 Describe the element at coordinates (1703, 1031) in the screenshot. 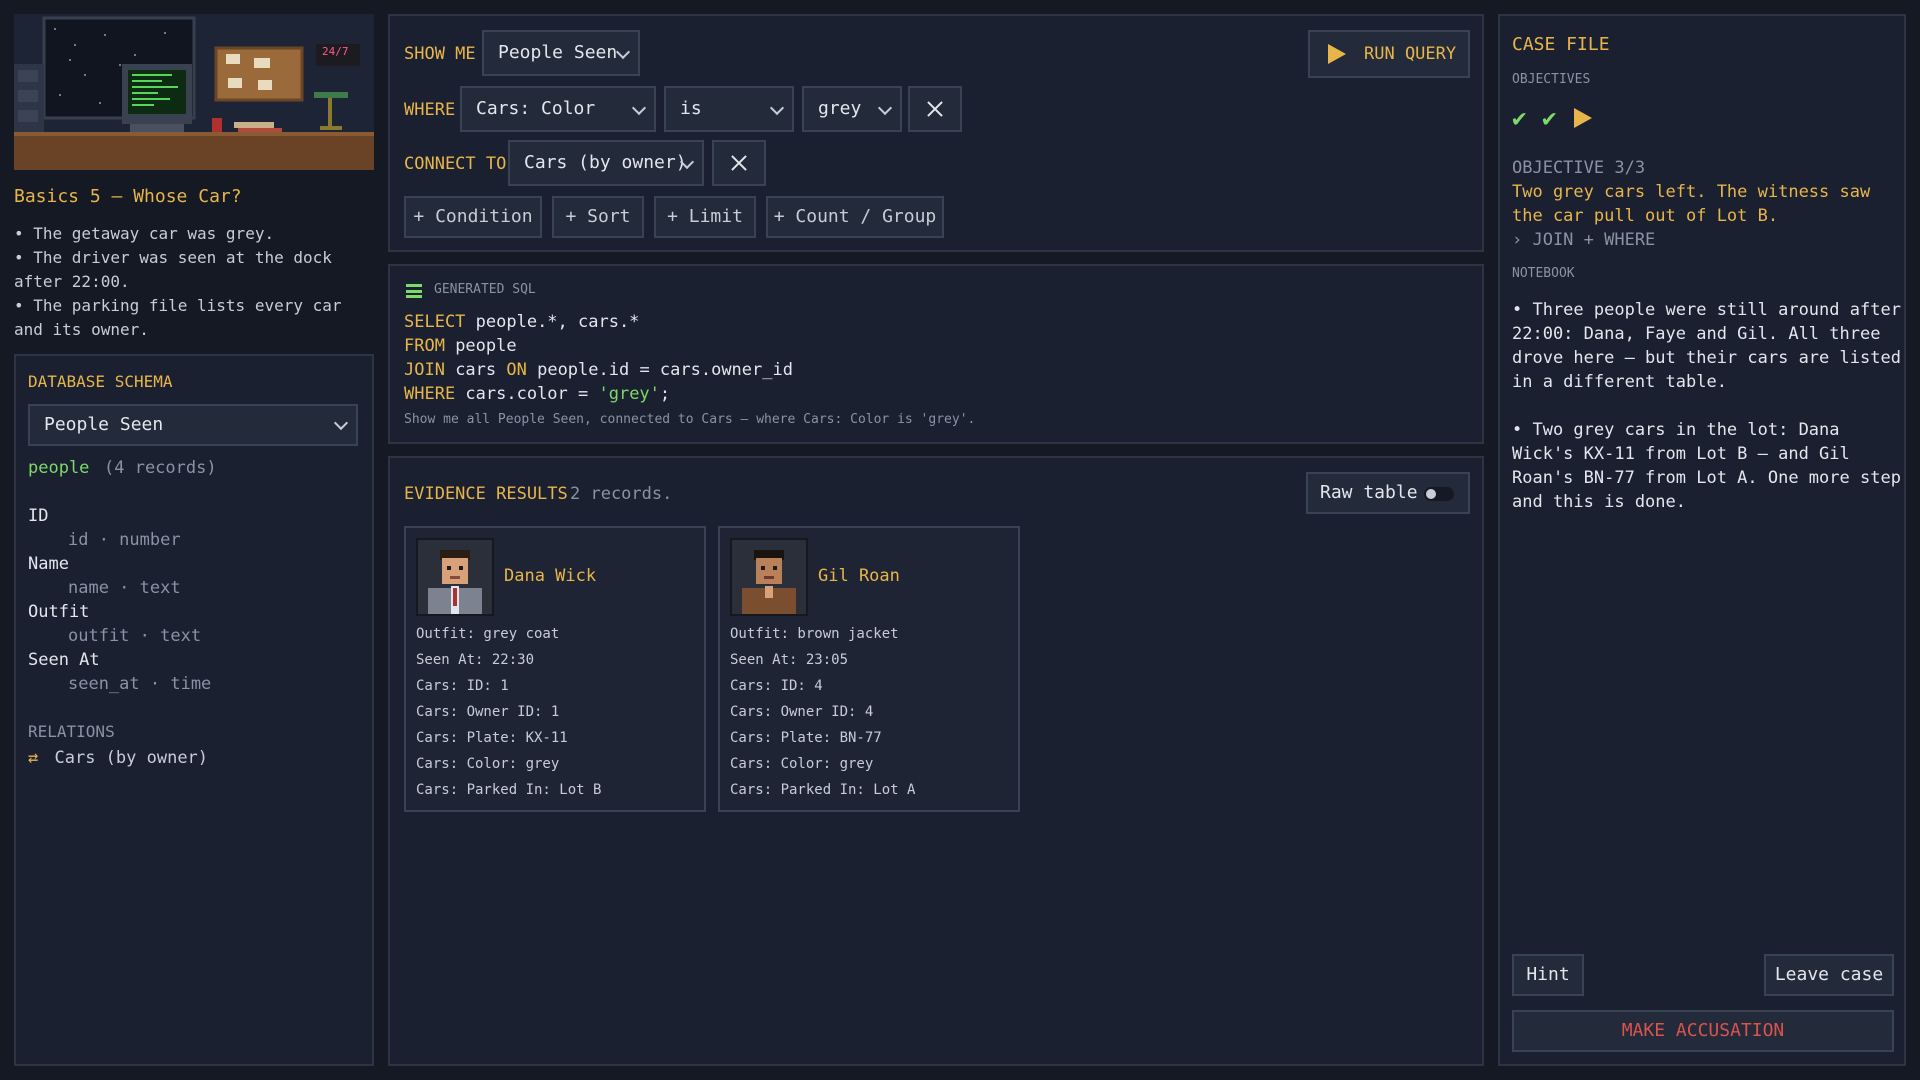

I see `make-accusation-button: MAKE ACCUSATION` at that location.